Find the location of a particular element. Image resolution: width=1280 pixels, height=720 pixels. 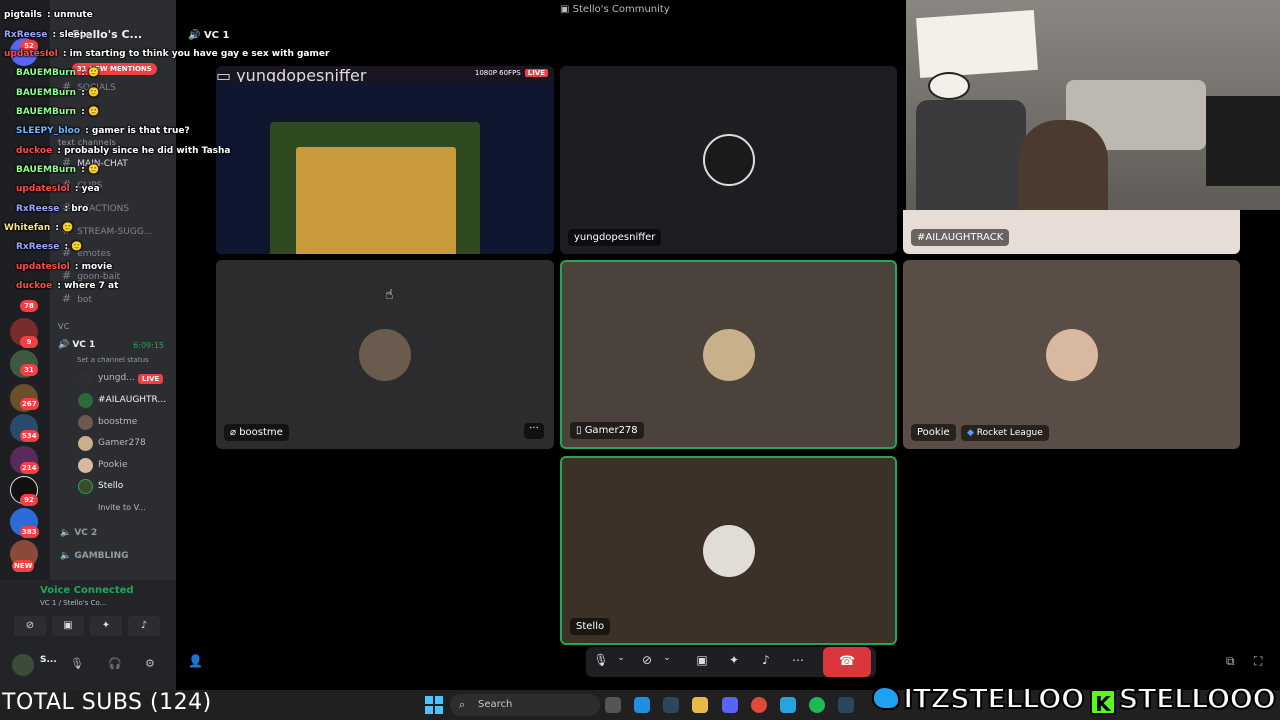

screen-share-icon: ▣ is located at coordinates (702, 660).